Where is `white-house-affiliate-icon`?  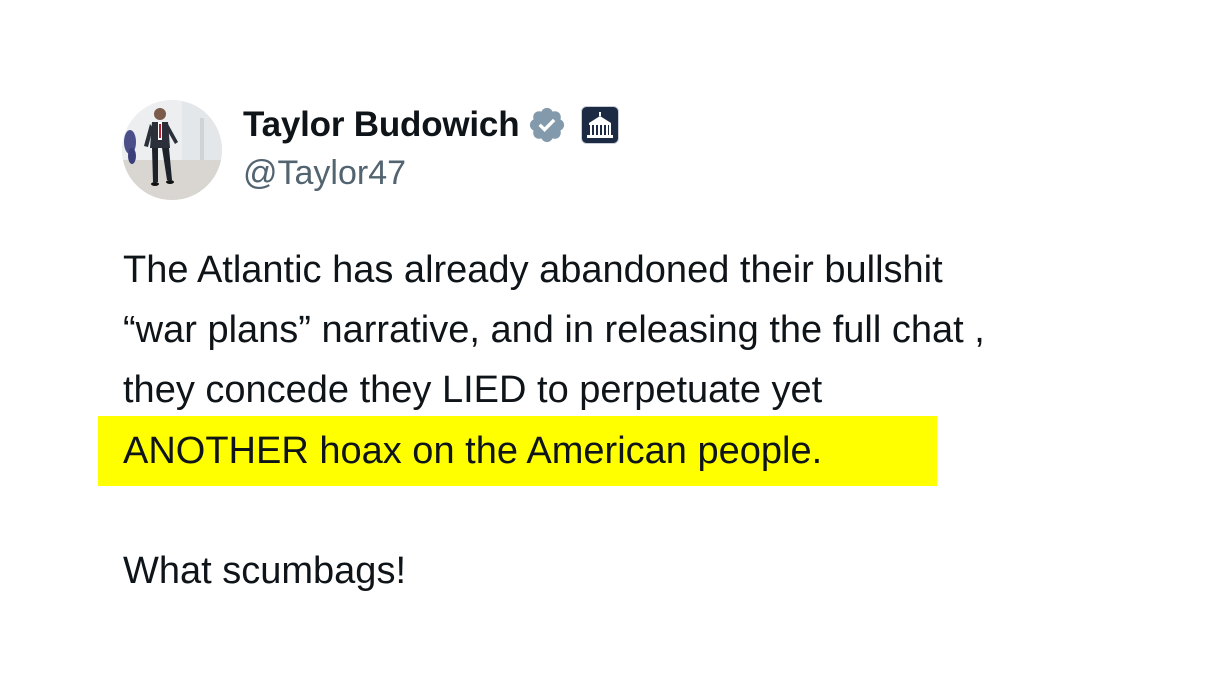
white-house-affiliate-icon is located at coordinates (600, 125).